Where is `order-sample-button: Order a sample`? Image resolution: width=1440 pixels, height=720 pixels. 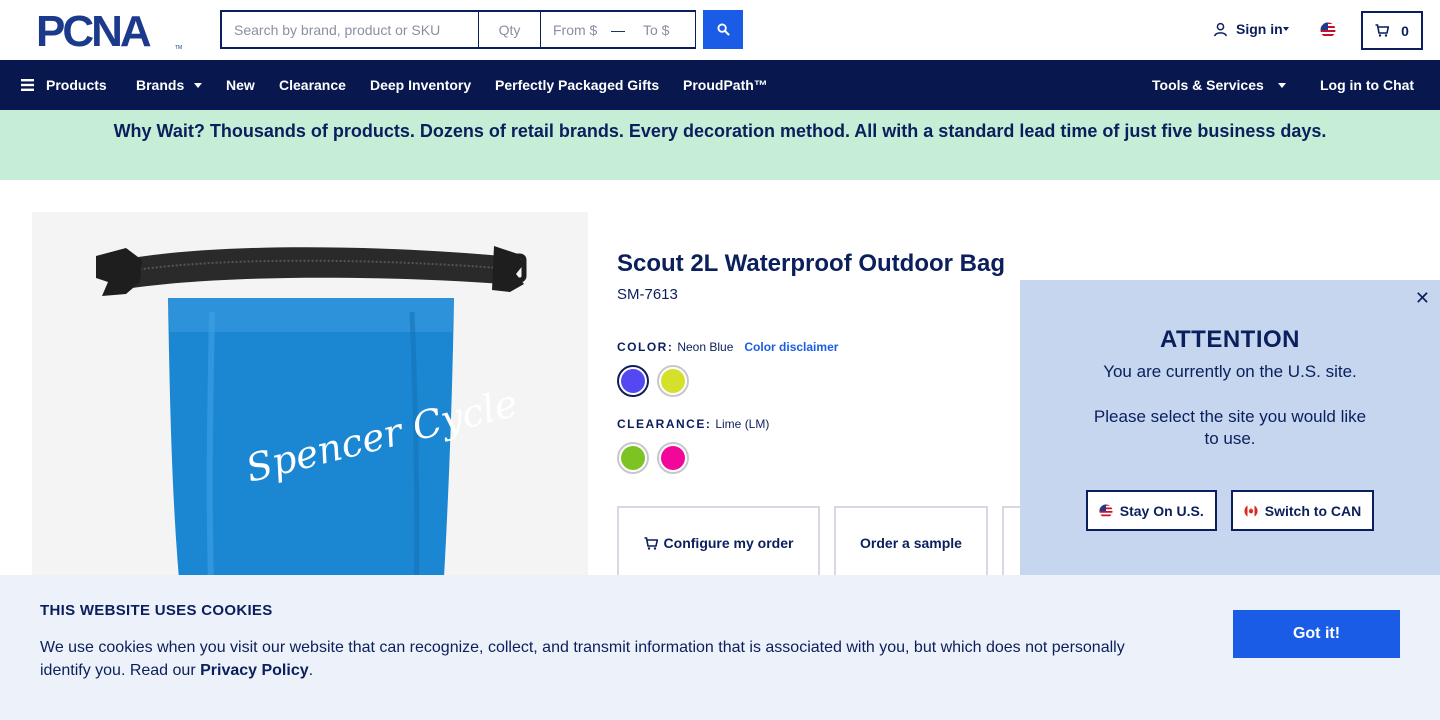 order-sample-button: Order a sample is located at coordinates (911, 546).